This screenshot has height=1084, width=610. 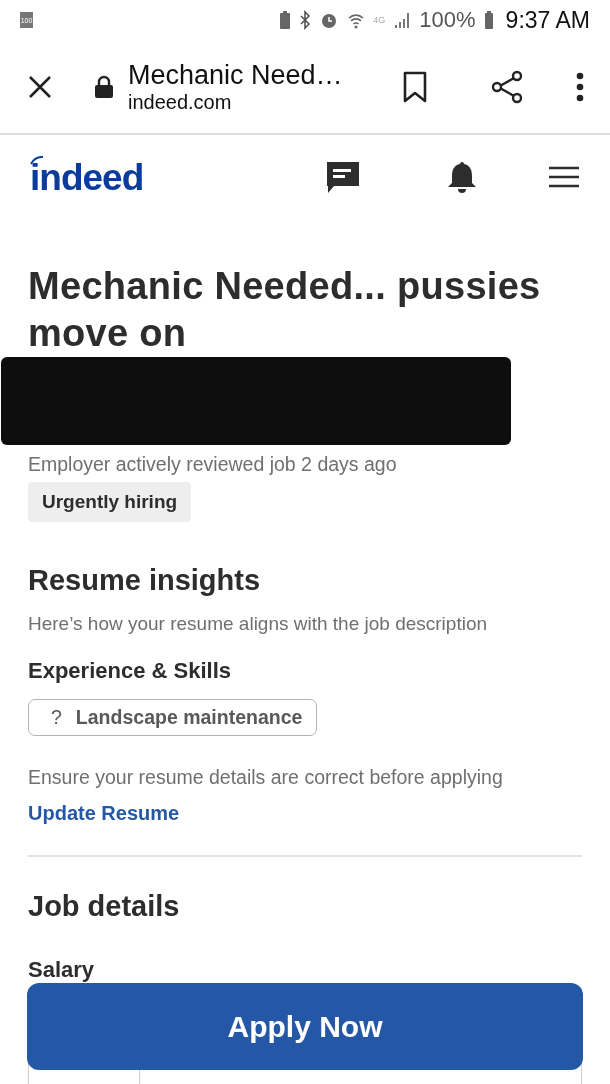 What do you see at coordinates (173, 717) in the screenshot?
I see `skill-chip: ? Landscape maintenance` at bounding box center [173, 717].